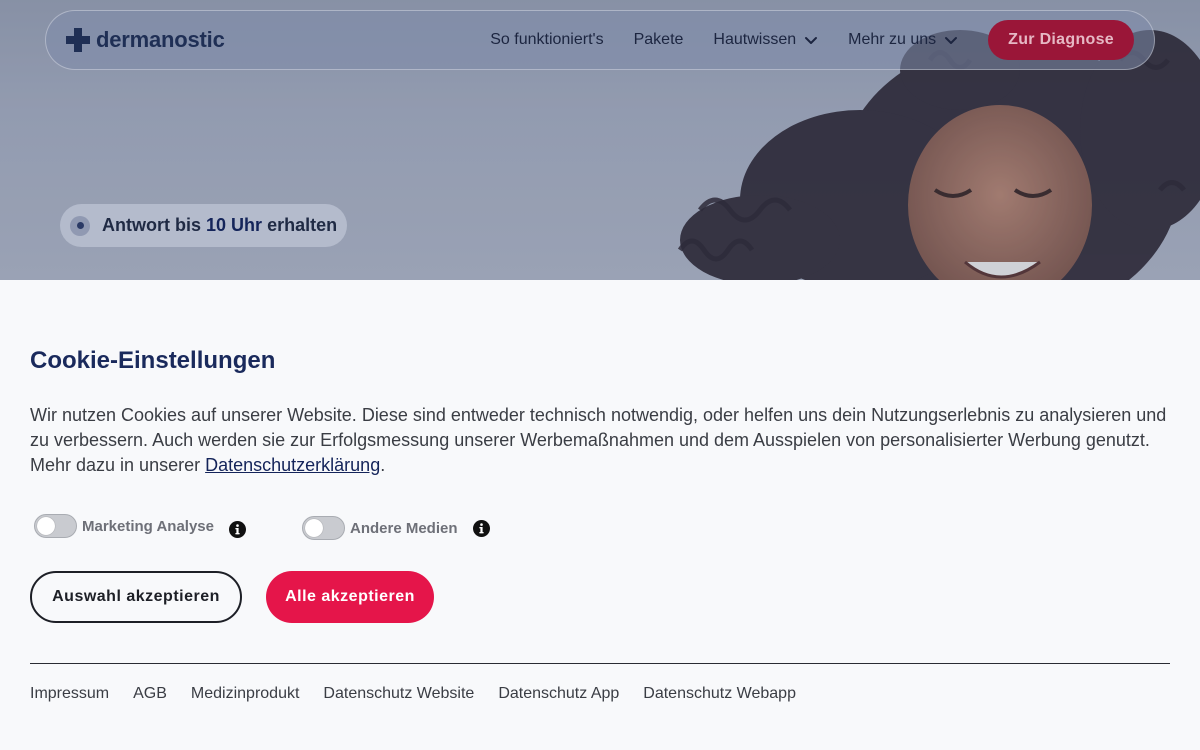  Describe the element at coordinates (55, 526) in the screenshot. I see `marketing-analyse-switch` at that location.